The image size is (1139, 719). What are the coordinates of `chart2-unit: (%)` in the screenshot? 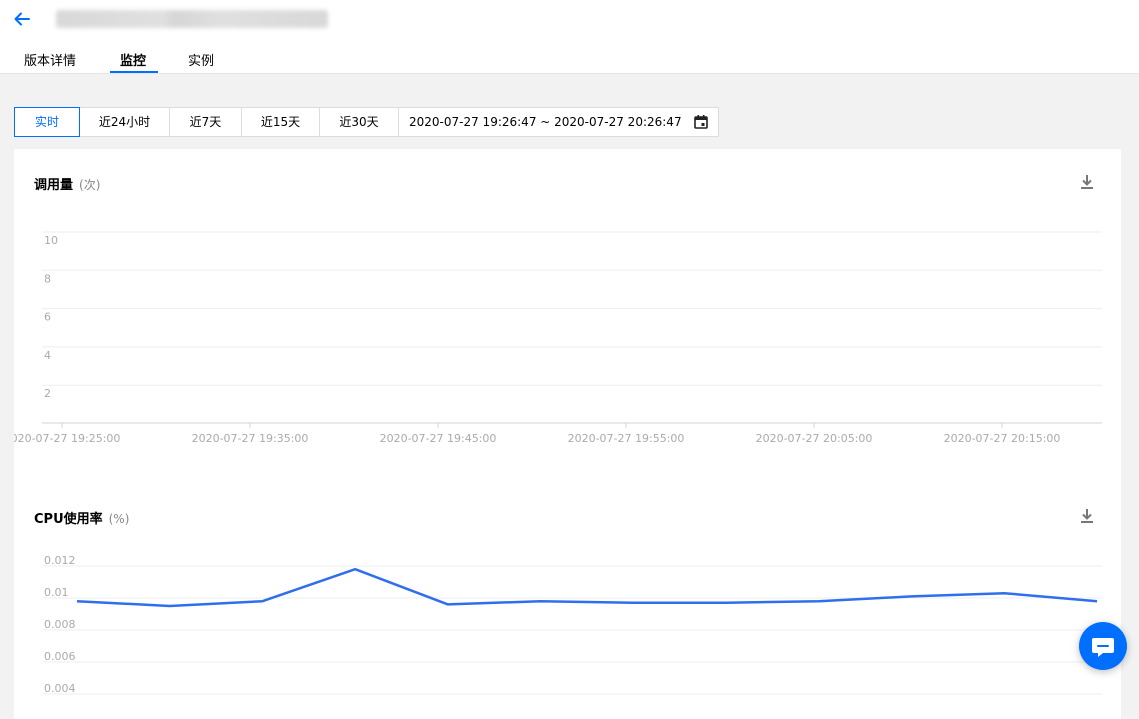 It's located at (119, 519).